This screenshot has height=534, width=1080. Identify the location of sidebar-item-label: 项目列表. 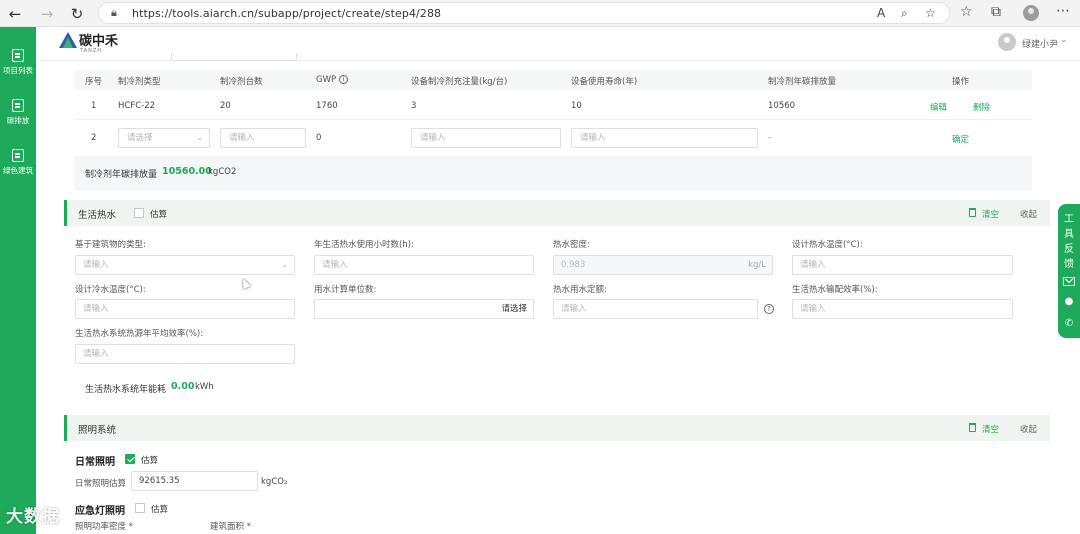
(18, 70).